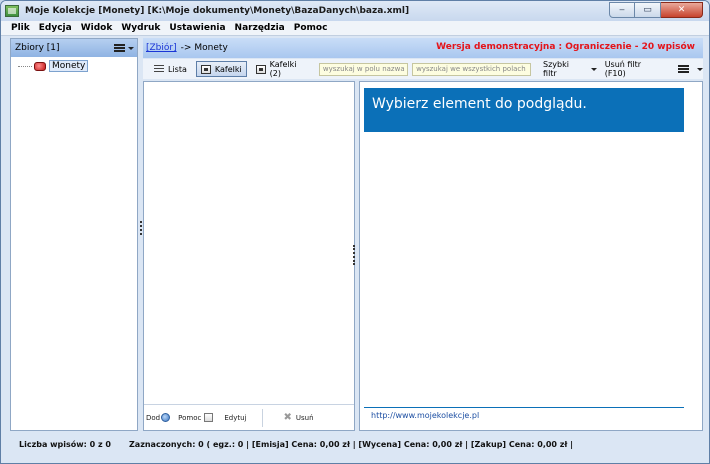  I want to click on window-controls: ‒ ▭ ✕, so click(656, 10).